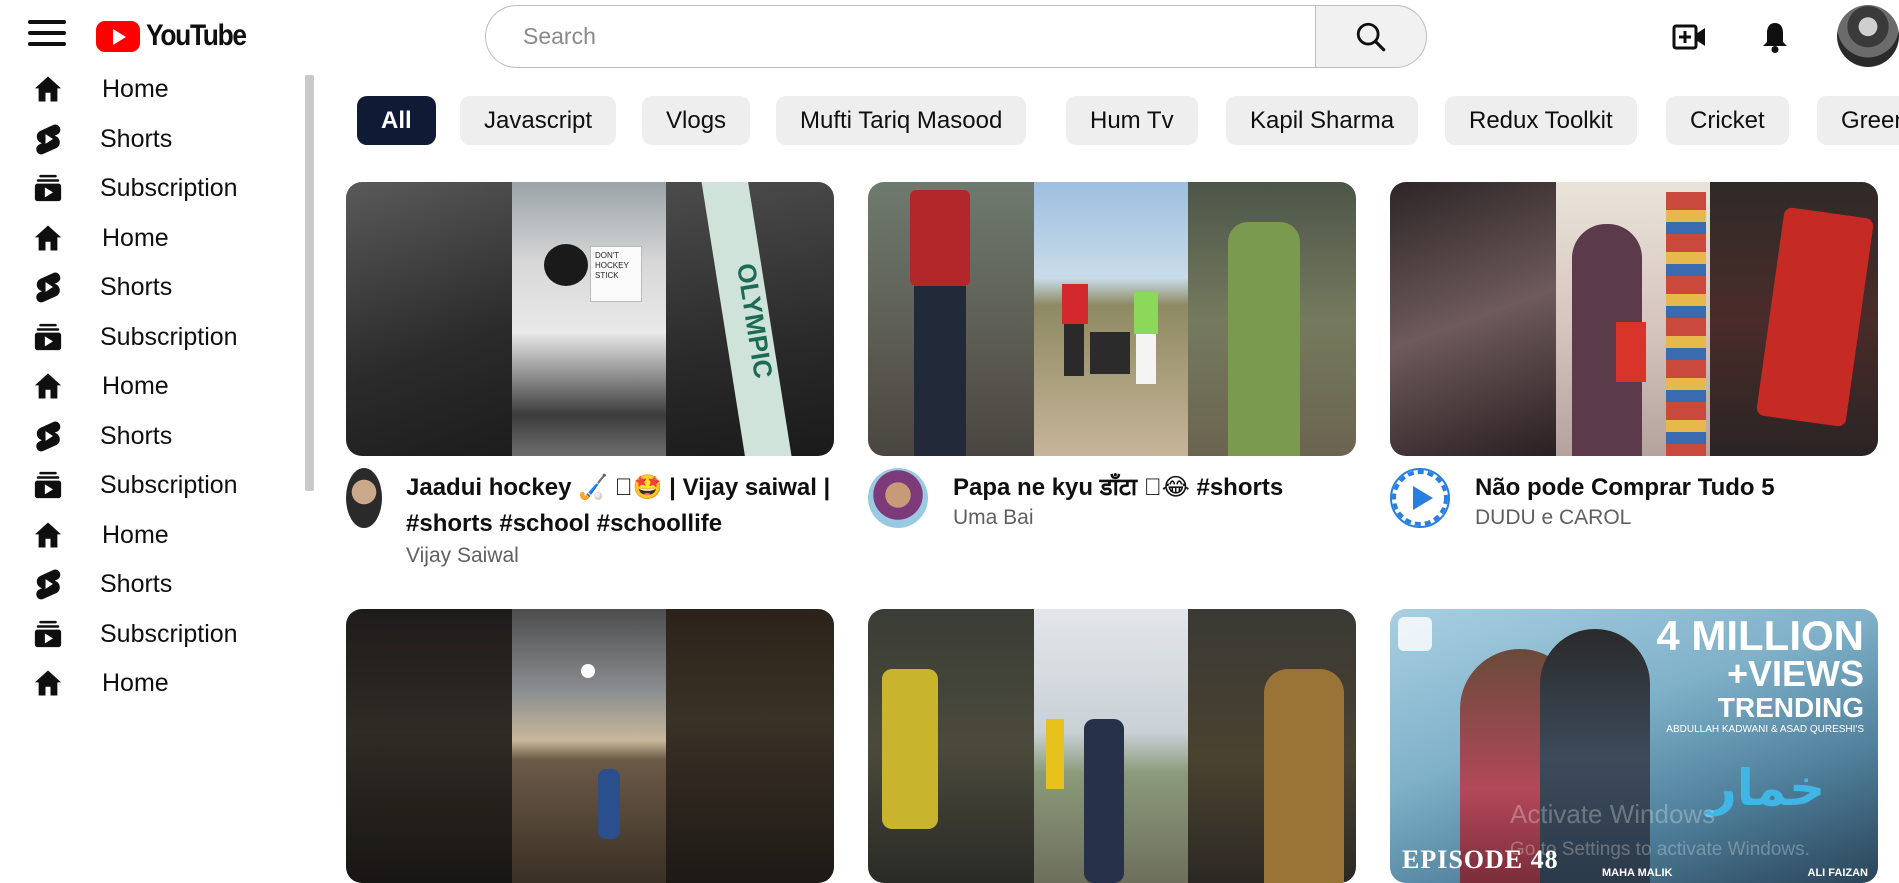  I want to click on chip-vlogs: Vlogs, so click(696, 120).